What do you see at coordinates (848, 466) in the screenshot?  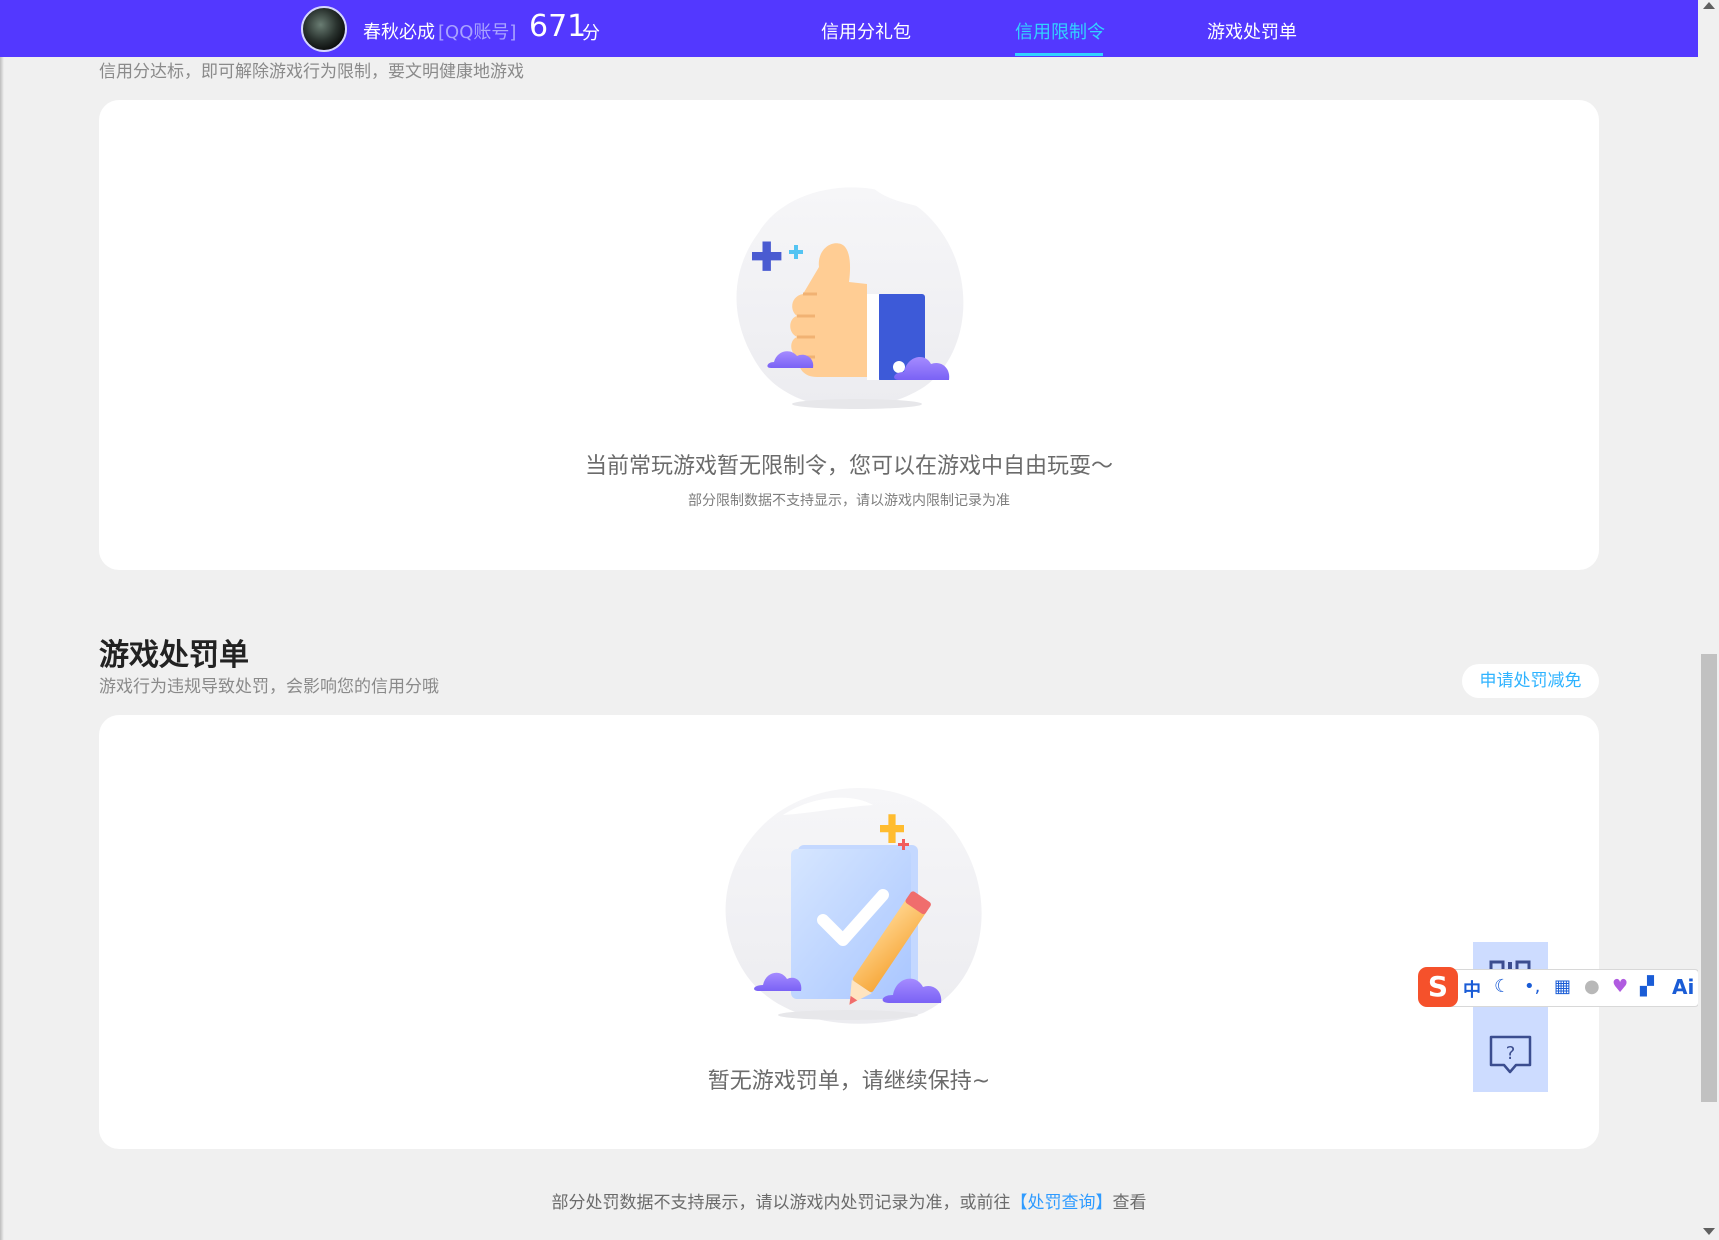 I see `restriction-empty-message: 当前常玩游戏暂无限制令，您可以在游戏中自由玩耍～` at bounding box center [848, 466].